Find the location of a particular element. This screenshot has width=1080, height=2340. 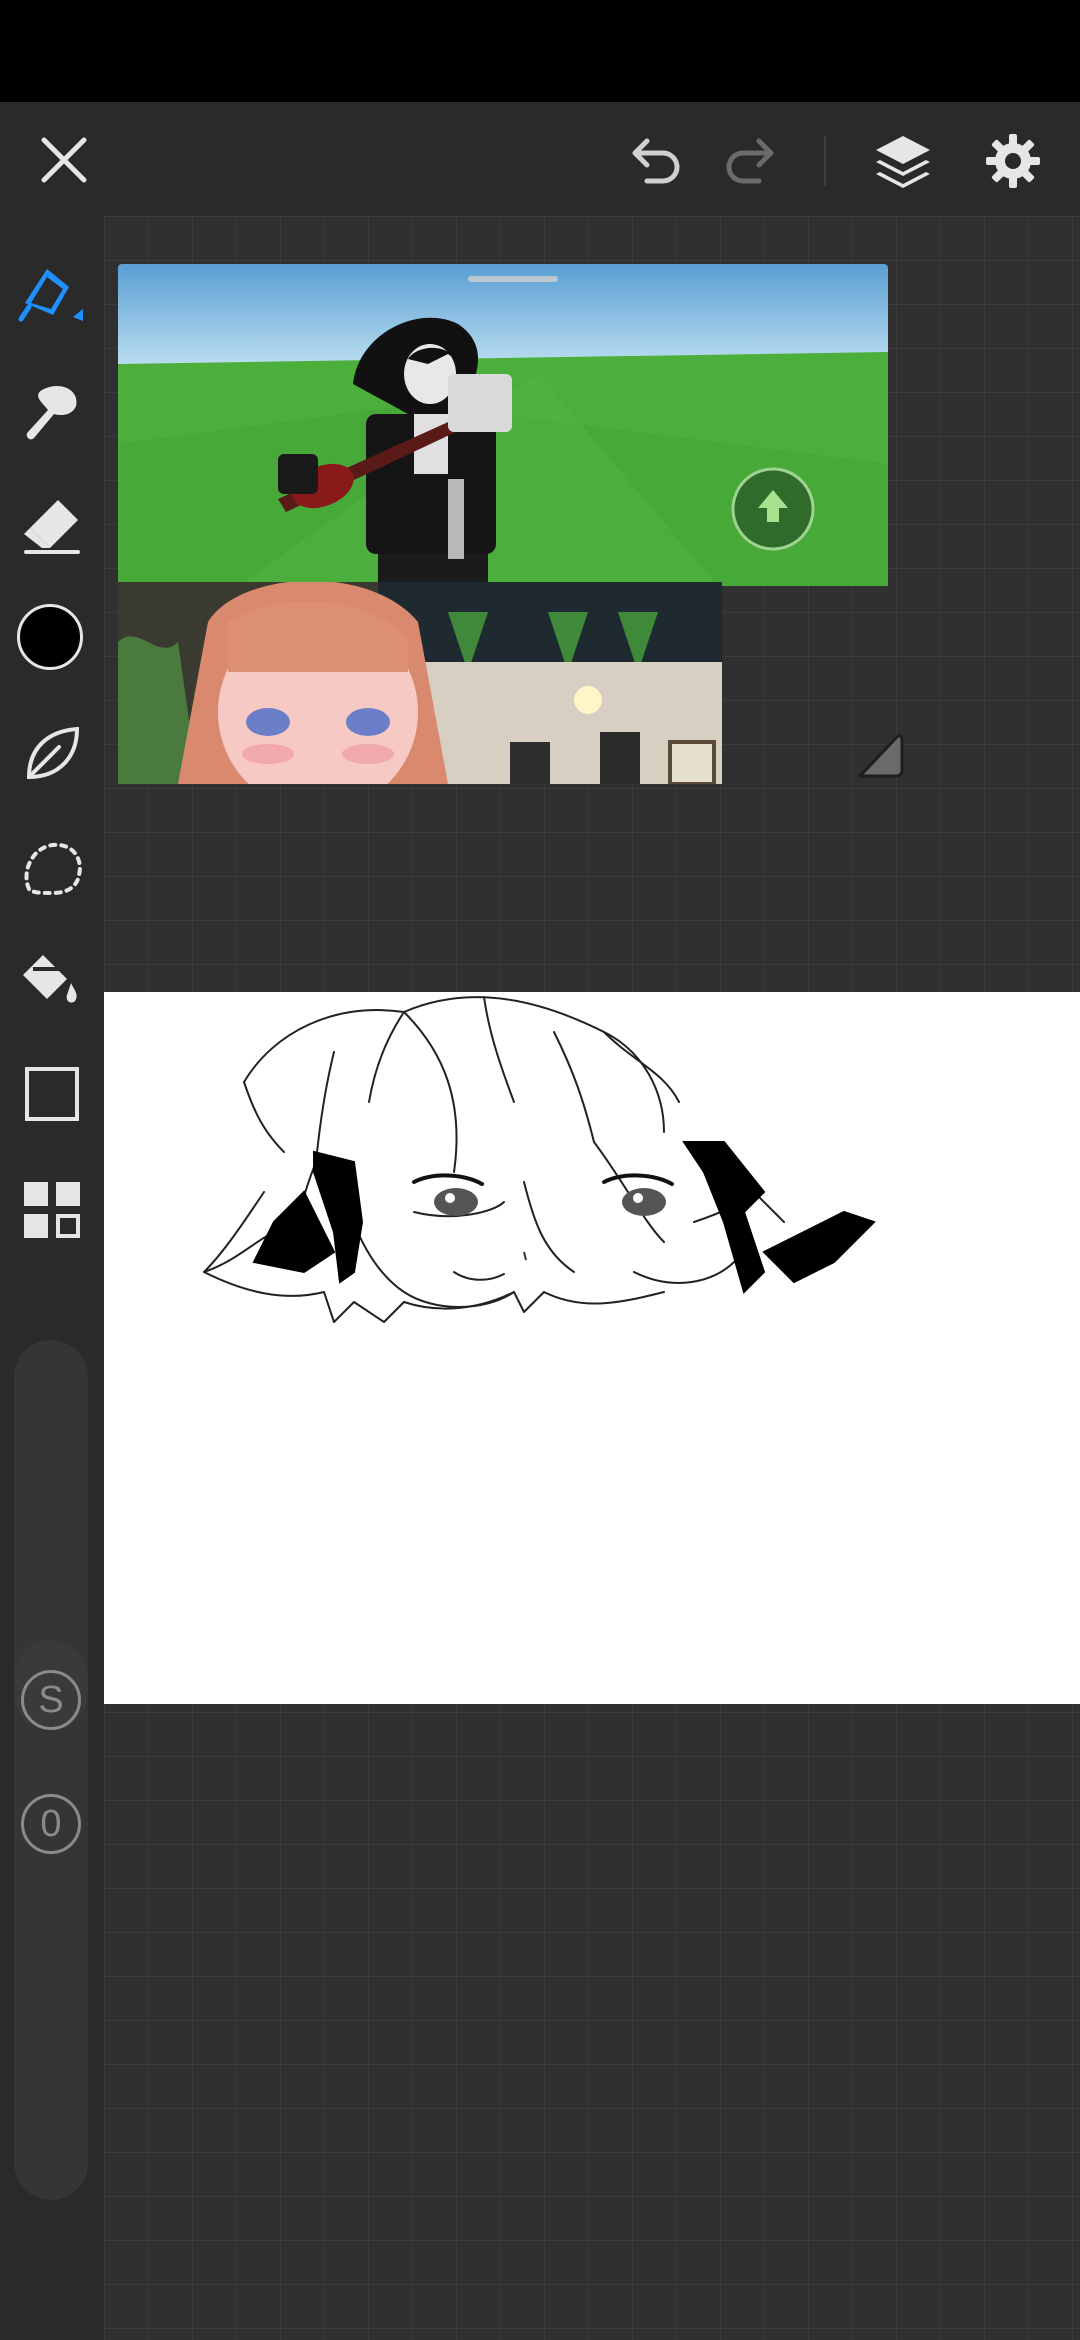

close-icon is located at coordinates (64, 160).